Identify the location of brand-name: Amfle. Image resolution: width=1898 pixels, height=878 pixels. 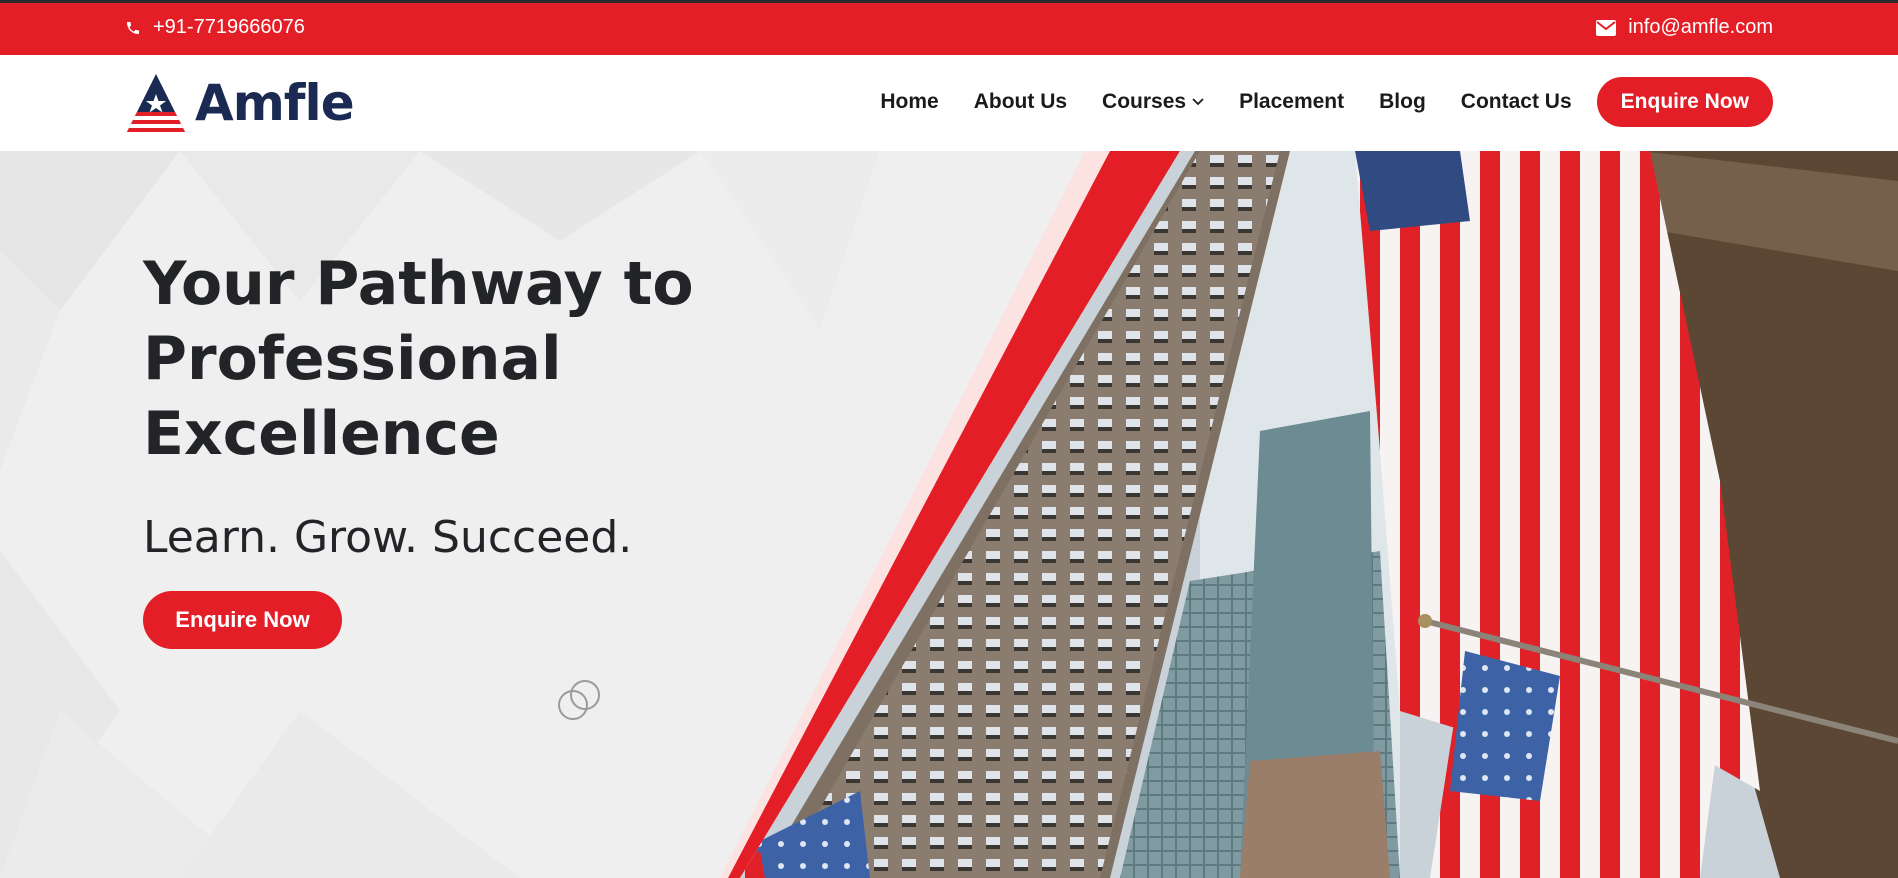
(275, 103).